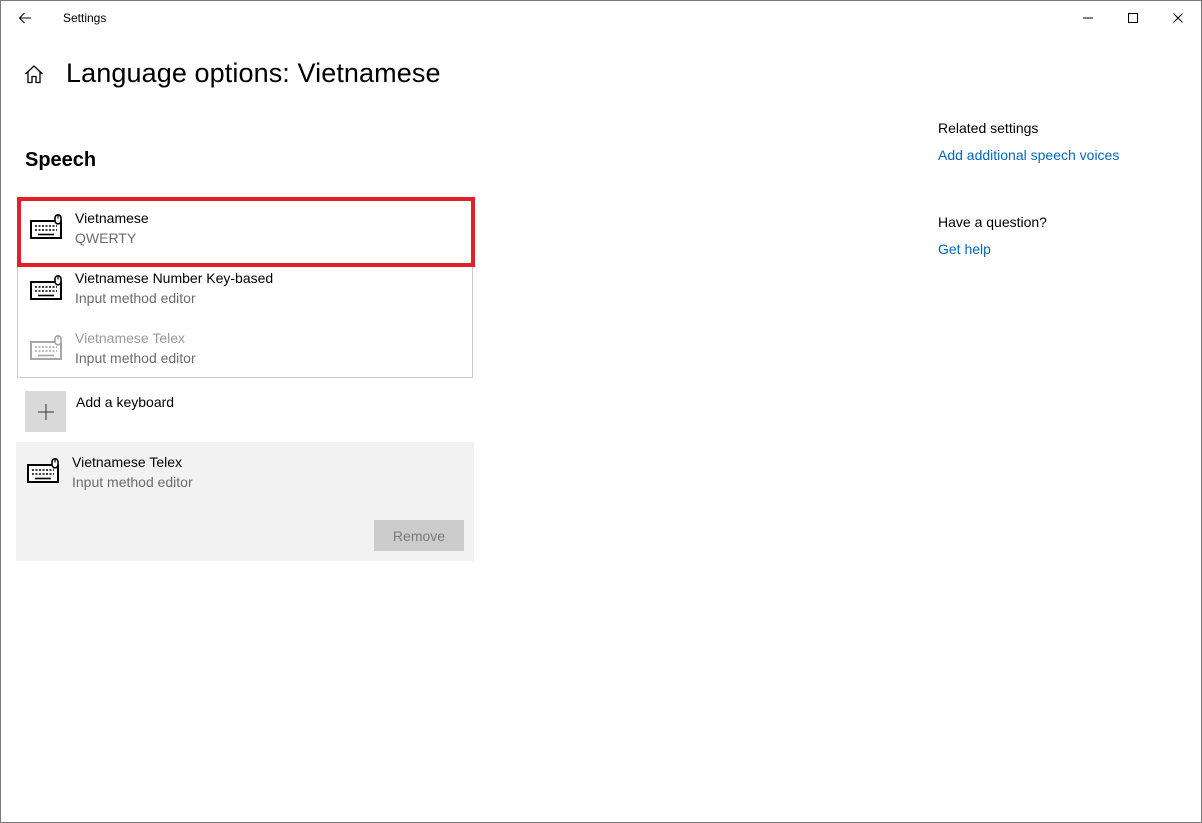  I want to click on section-title: Speech, so click(61, 160).